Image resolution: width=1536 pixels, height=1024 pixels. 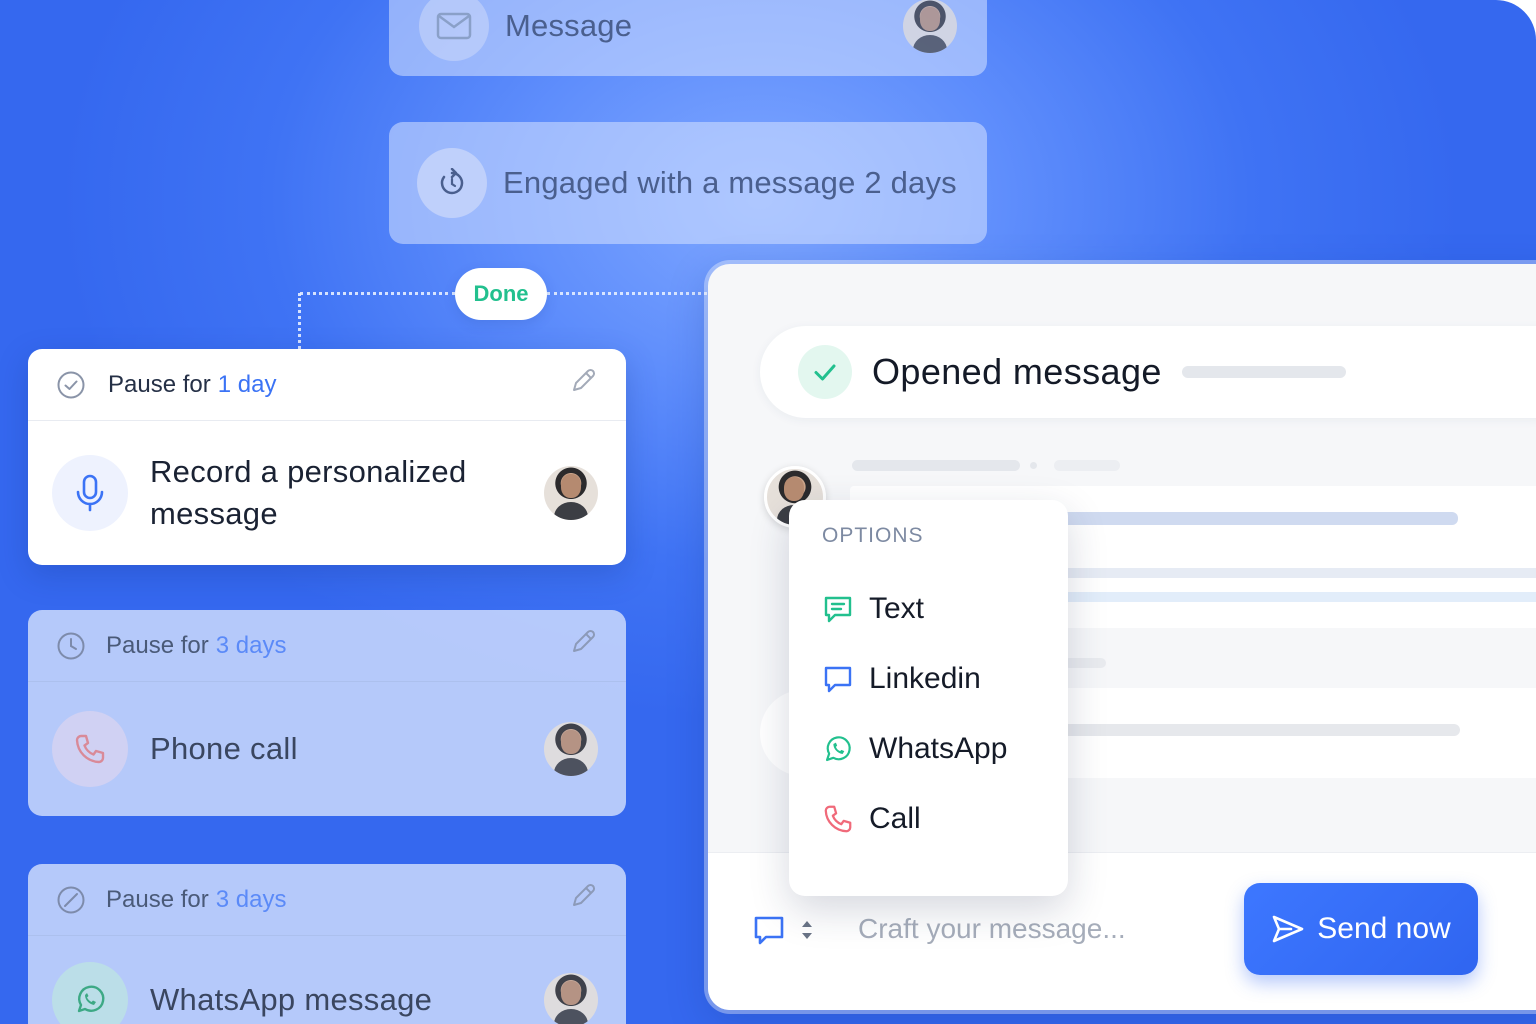 What do you see at coordinates (873, 535) in the screenshot?
I see `options-title: OPTIONS` at bounding box center [873, 535].